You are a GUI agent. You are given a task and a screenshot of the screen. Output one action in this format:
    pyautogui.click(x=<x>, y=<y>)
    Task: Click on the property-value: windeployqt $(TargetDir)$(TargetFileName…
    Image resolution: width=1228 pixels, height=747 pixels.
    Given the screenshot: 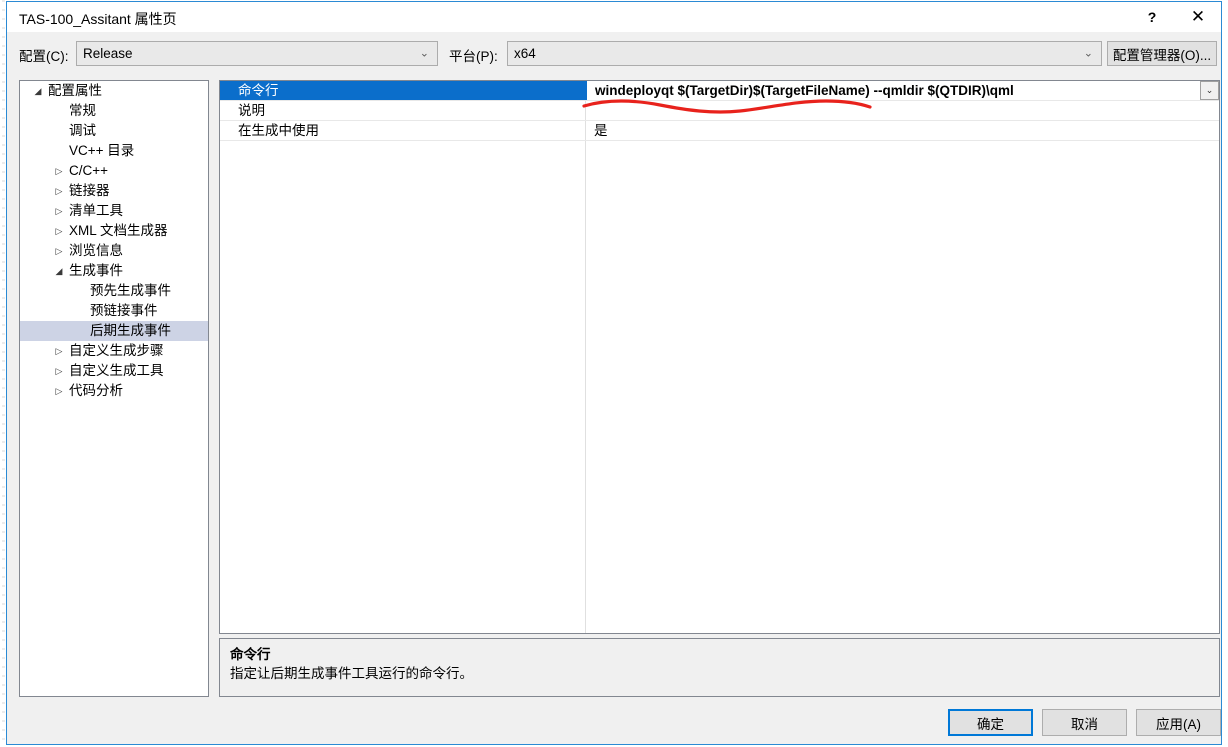 What is the action you would take?
    pyautogui.click(x=902, y=90)
    